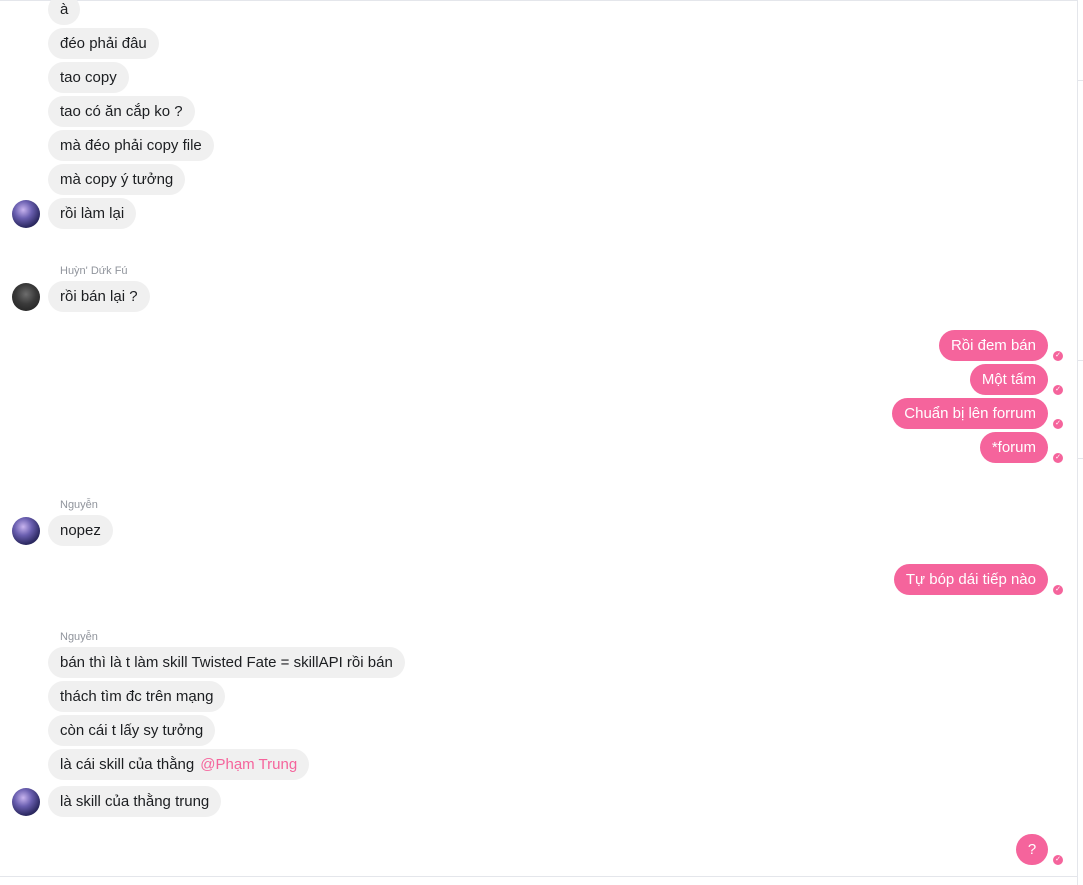 This screenshot has width=1083, height=885. Describe the element at coordinates (121, 111) in the screenshot. I see `message-bubble-incoming: tao có ăn cắp ko ?` at that location.